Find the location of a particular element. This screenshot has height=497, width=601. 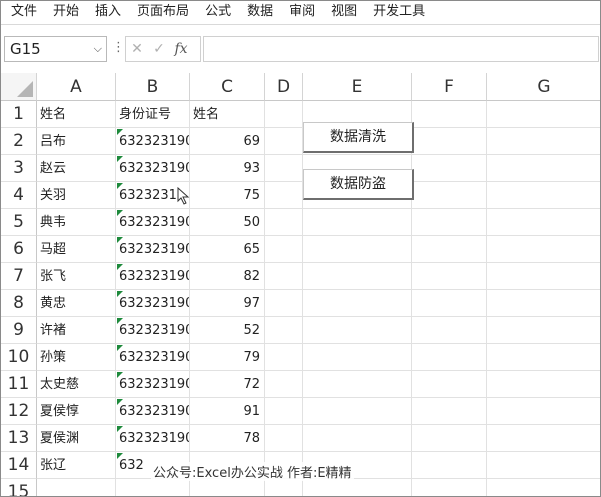

column-header-b: B is located at coordinates (153, 87).